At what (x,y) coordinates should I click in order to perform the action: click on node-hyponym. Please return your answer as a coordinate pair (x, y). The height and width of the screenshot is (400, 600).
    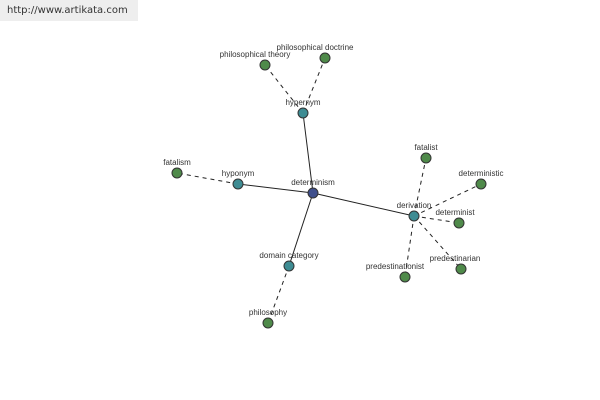
    Looking at the image, I should click on (238, 184).